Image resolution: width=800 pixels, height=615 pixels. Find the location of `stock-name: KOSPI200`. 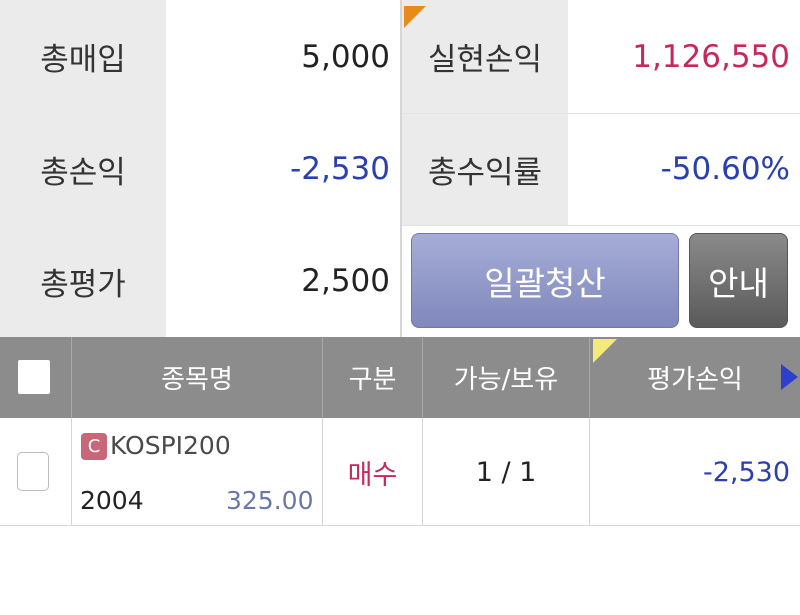

stock-name: KOSPI200 is located at coordinates (170, 445).